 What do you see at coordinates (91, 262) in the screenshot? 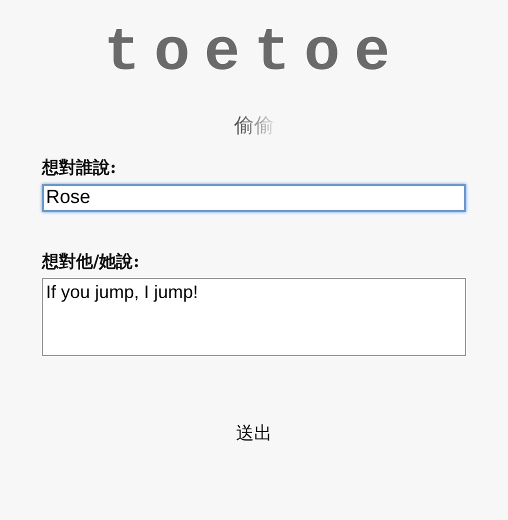
I see `field-label: 想對他/她說:` at bounding box center [91, 262].